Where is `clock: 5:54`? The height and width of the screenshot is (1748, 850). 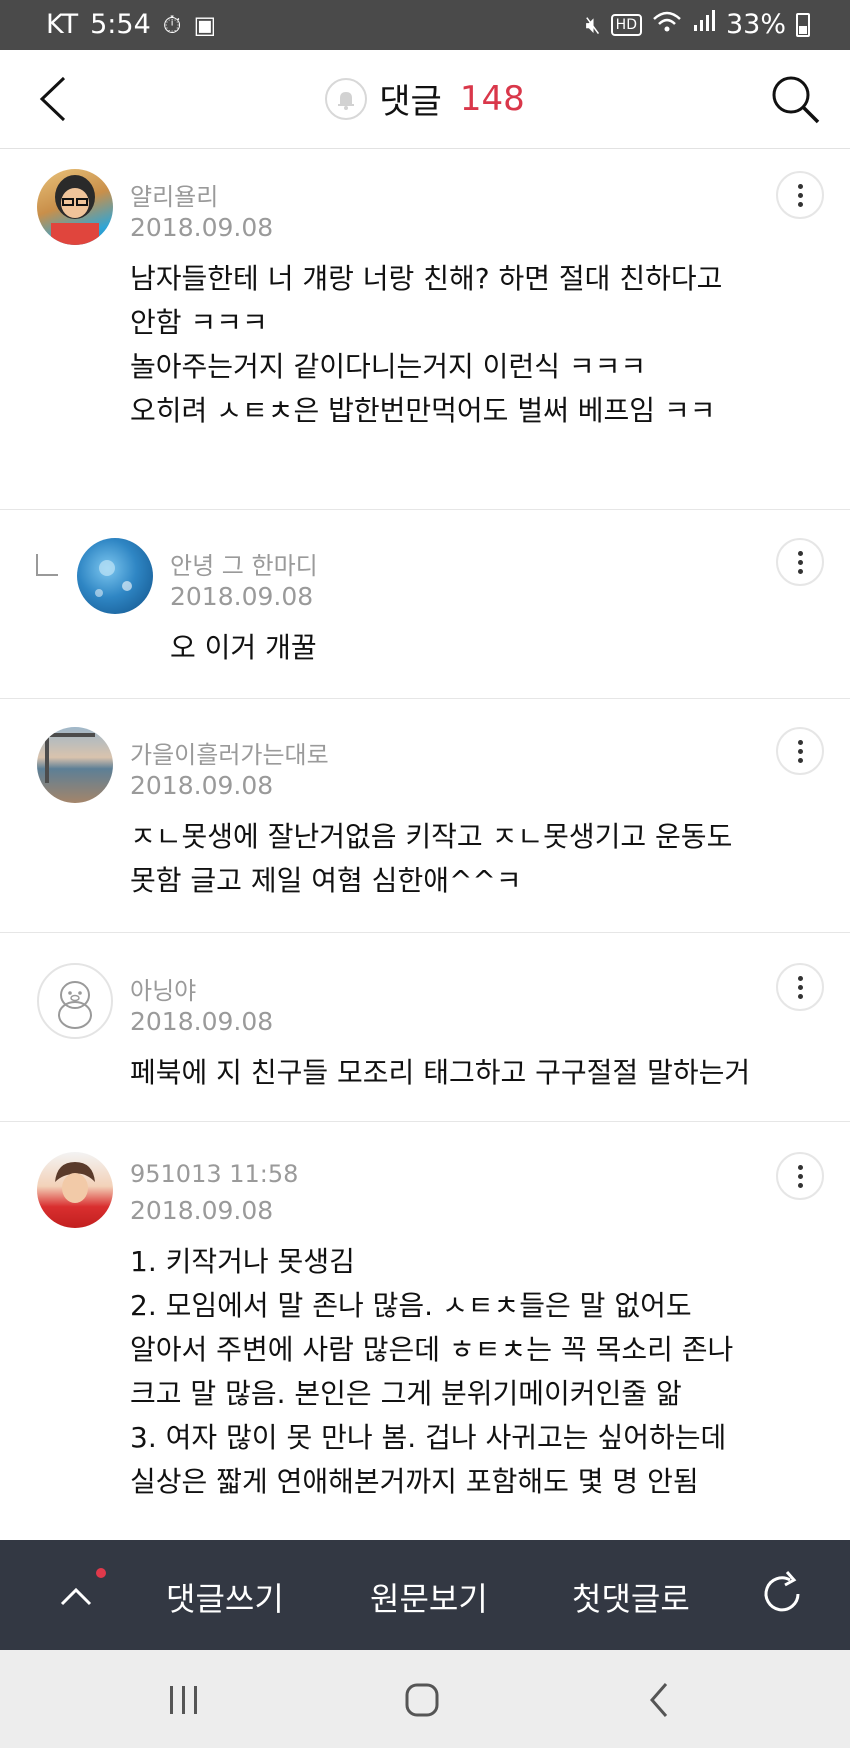
clock: 5:54 is located at coordinates (120, 24).